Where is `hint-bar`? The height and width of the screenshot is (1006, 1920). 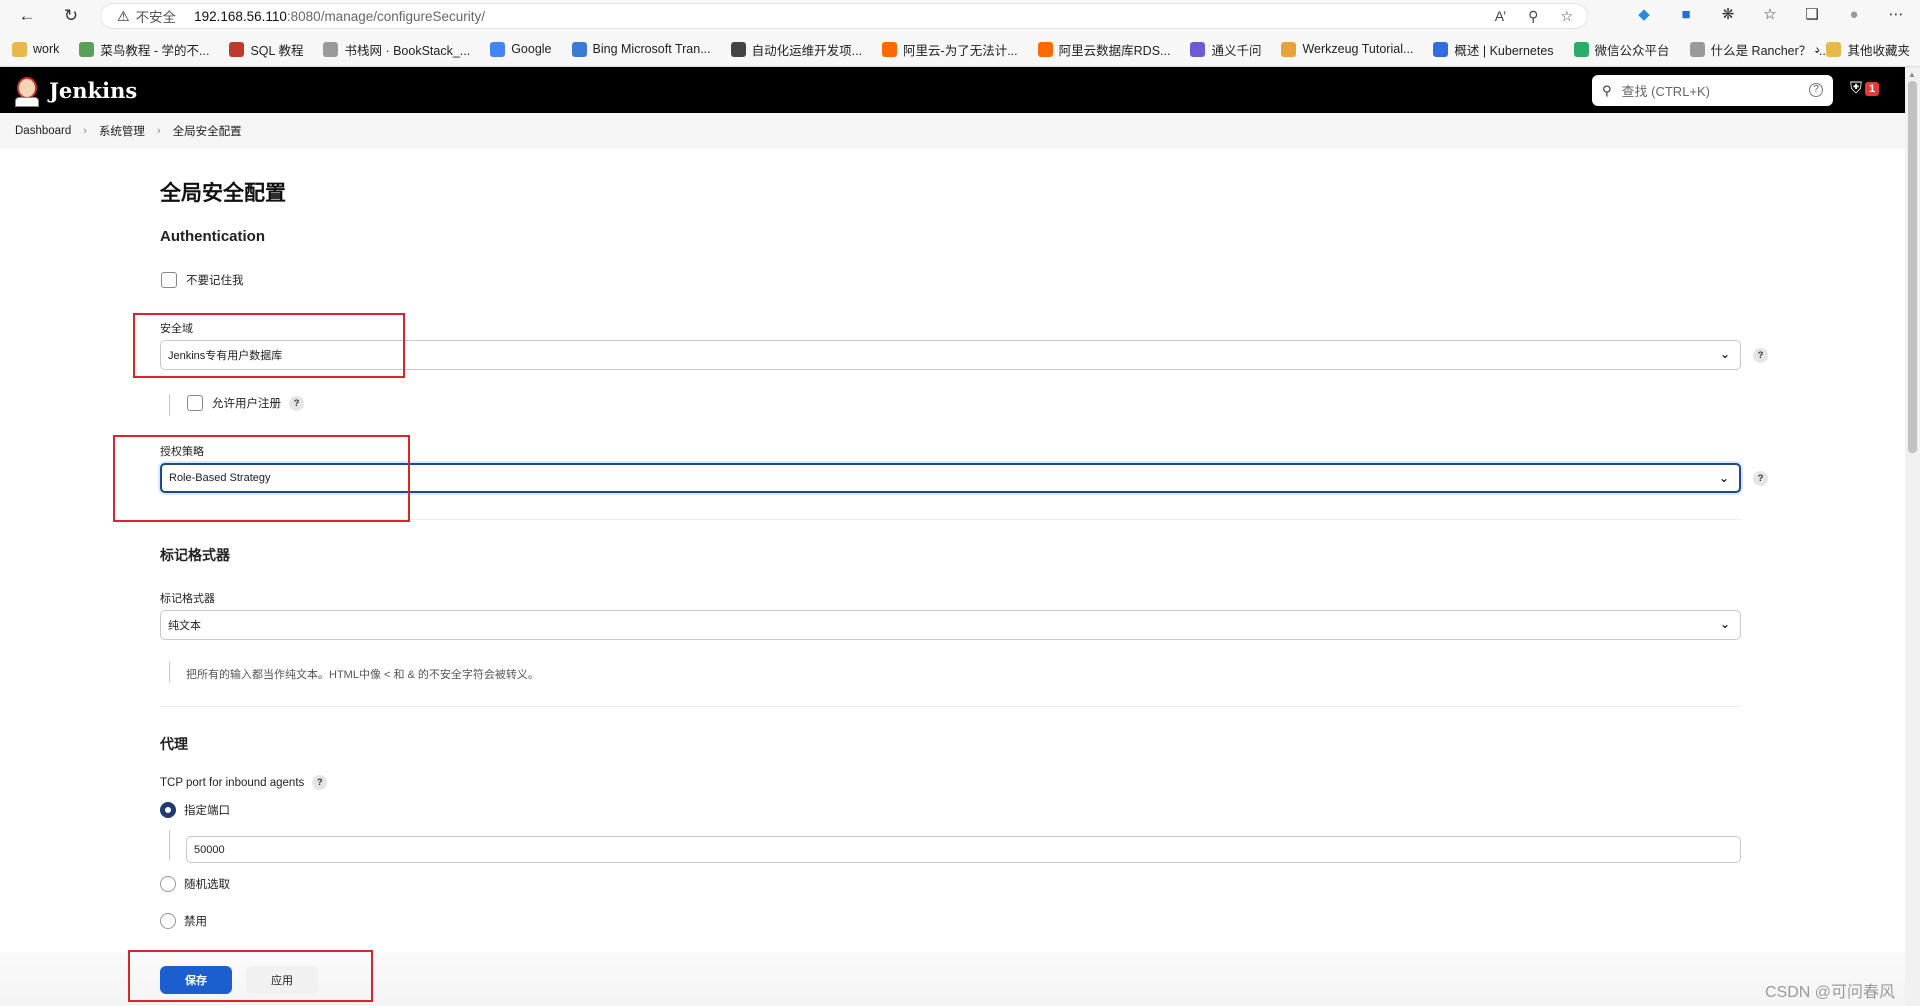 hint-bar is located at coordinates (169, 672).